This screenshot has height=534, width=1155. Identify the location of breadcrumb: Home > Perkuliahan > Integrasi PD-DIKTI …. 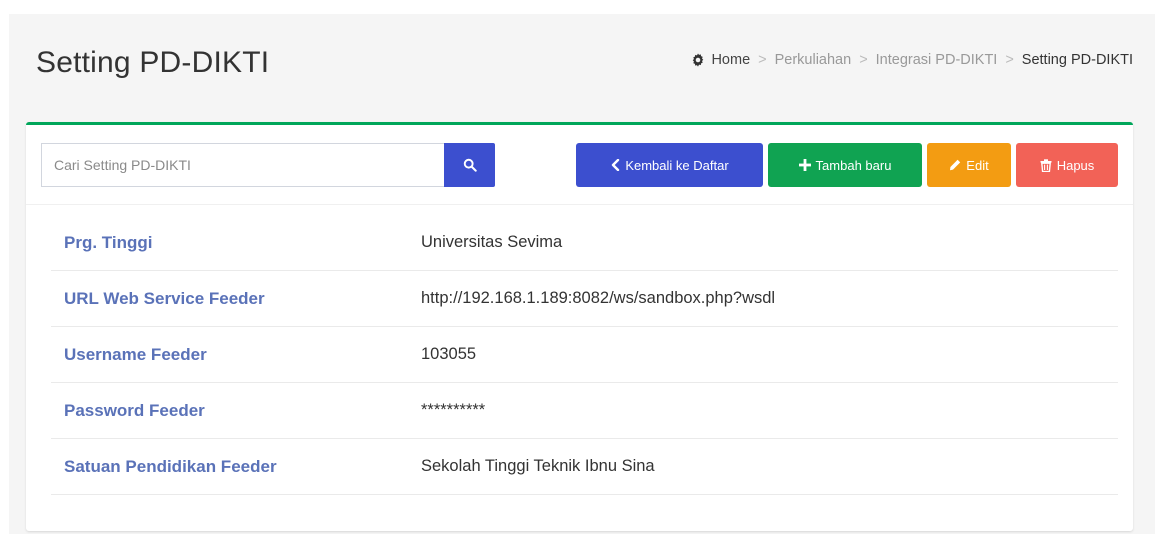
(912, 60).